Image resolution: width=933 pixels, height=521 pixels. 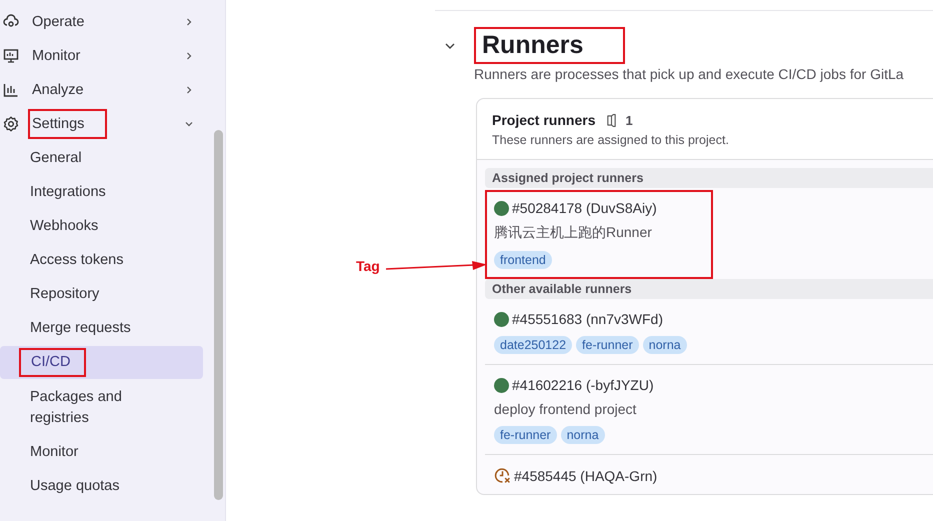 What do you see at coordinates (629, 120) in the screenshot?
I see `runner-count: 1` at bounding box center [629, 120].